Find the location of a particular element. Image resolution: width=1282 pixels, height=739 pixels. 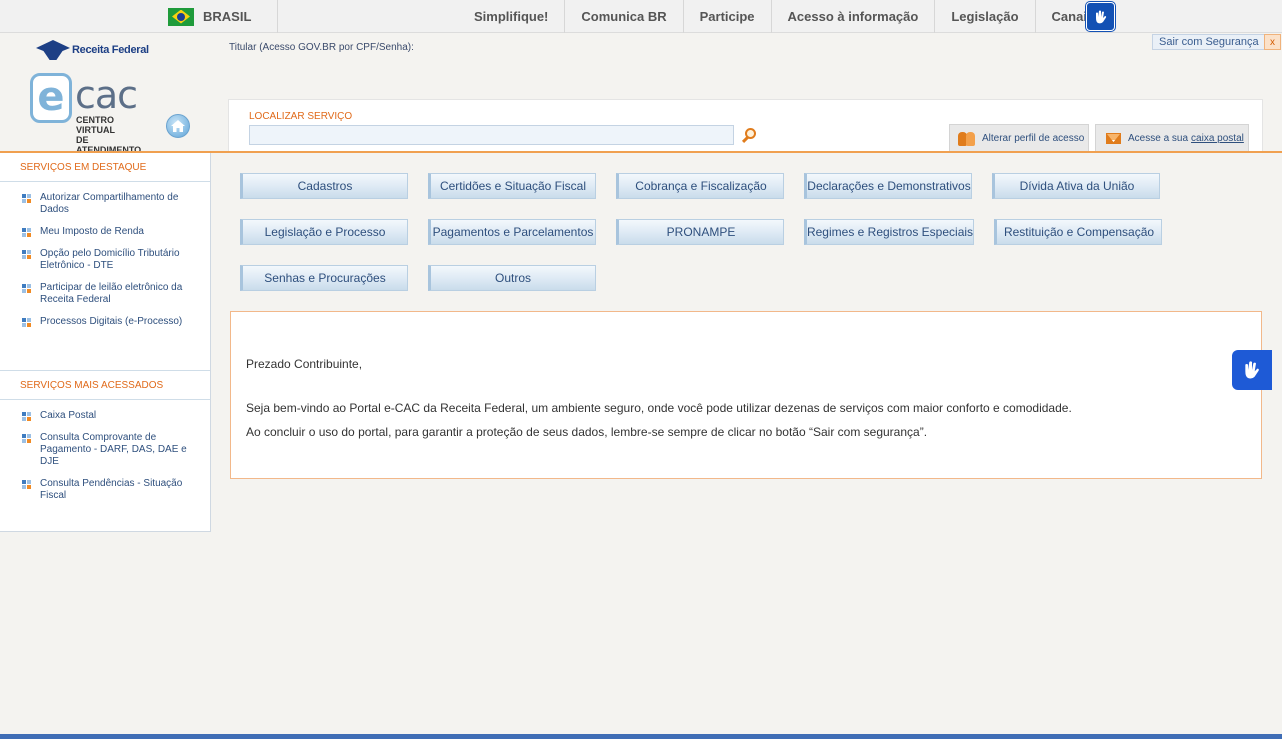

servicos-destaque-heading: SERVIÇOS EM DESTAQUE is located at coordinates (105, 167).